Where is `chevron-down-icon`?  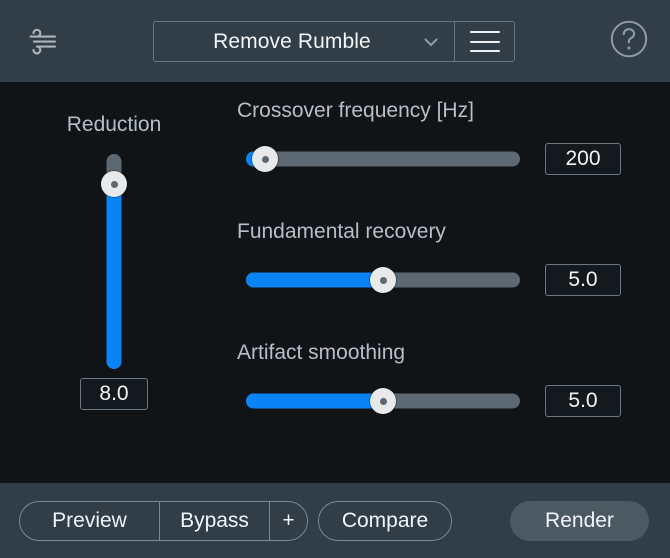
chevron-down-icon is located at coordinates (431, 42).